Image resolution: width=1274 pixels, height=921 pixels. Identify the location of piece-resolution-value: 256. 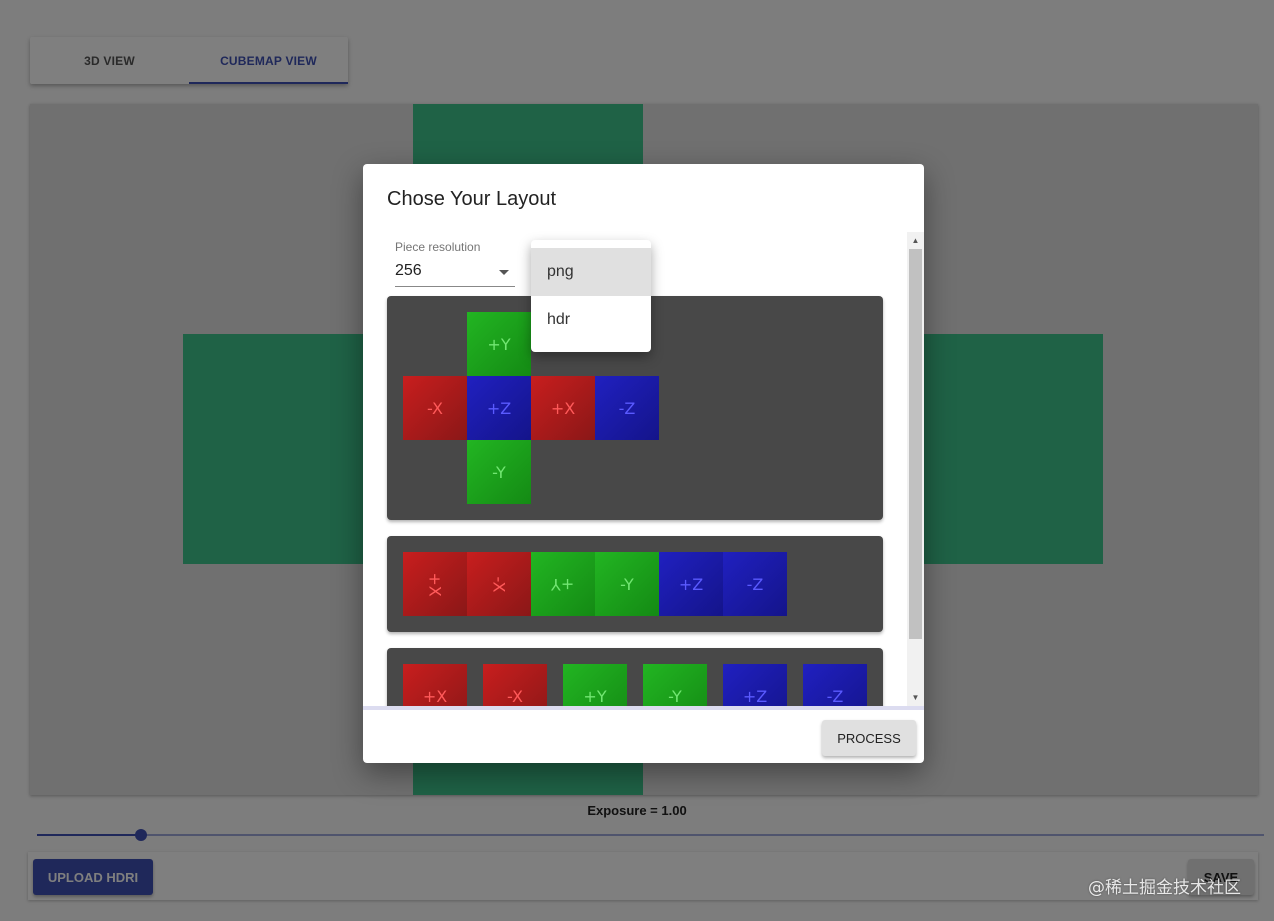
(408, 270).